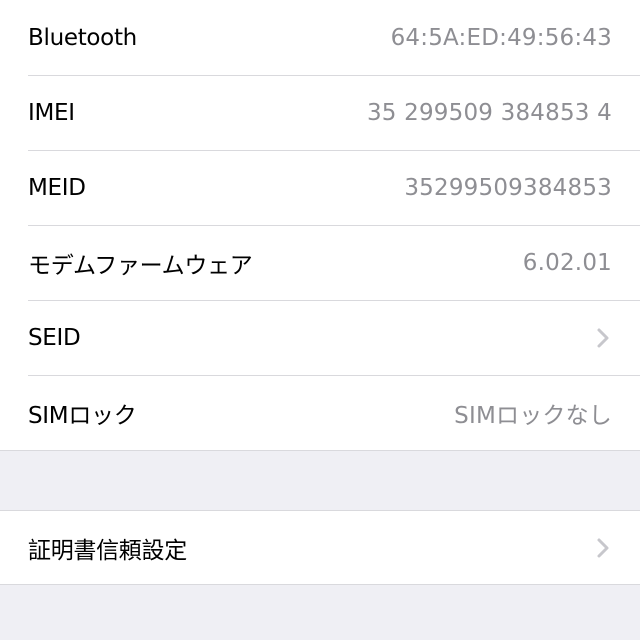 Image resolution: width=640 pixels, height=640 pixels. What do you see at coordinates (567, 262) in the screenshot?
I see `modem-firmware-value: 6.02.01` at bounding box center [567, 262].